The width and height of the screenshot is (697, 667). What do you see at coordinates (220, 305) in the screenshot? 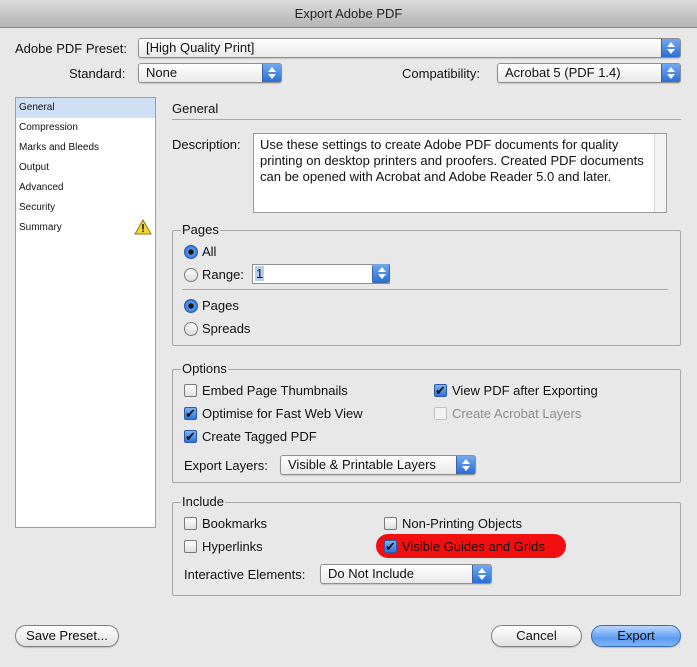
I see `radio-pages-label: Pages` at bounding box center [220, 305].